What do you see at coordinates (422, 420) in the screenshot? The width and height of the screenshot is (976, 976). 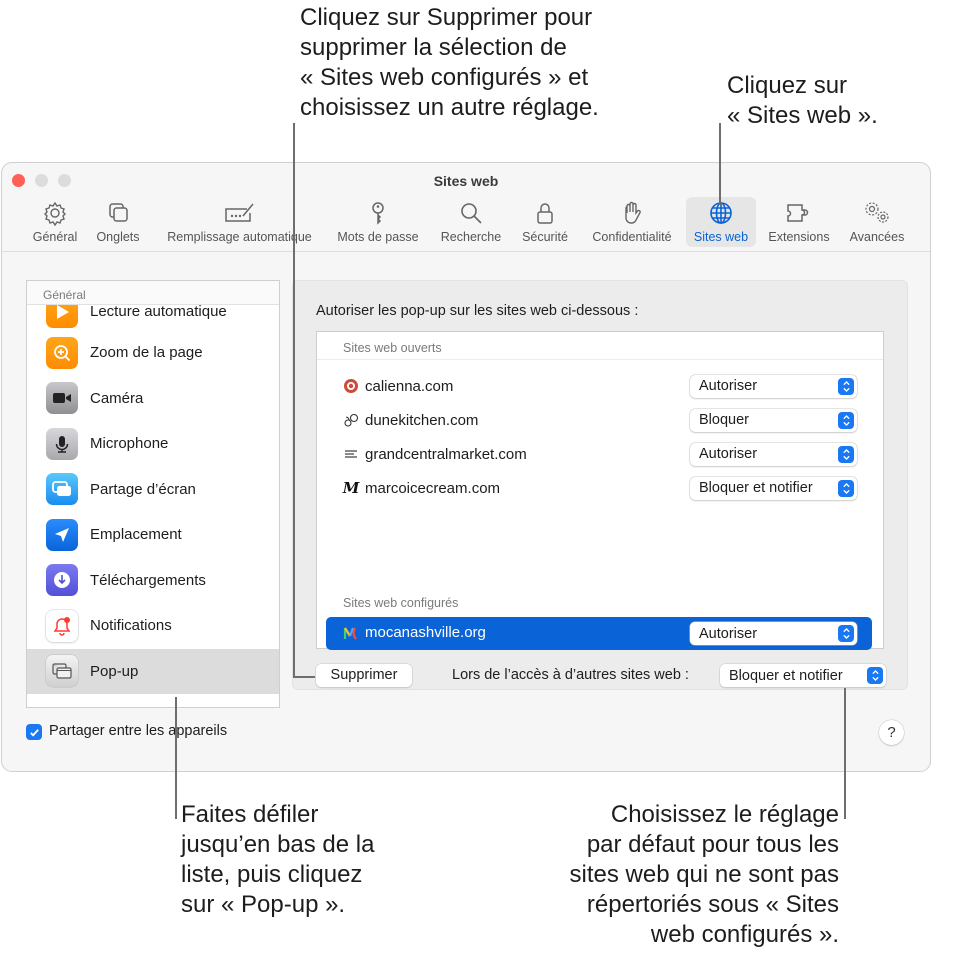 I see `site-name: dunekitchen.com` at bounding box center [422, 420].